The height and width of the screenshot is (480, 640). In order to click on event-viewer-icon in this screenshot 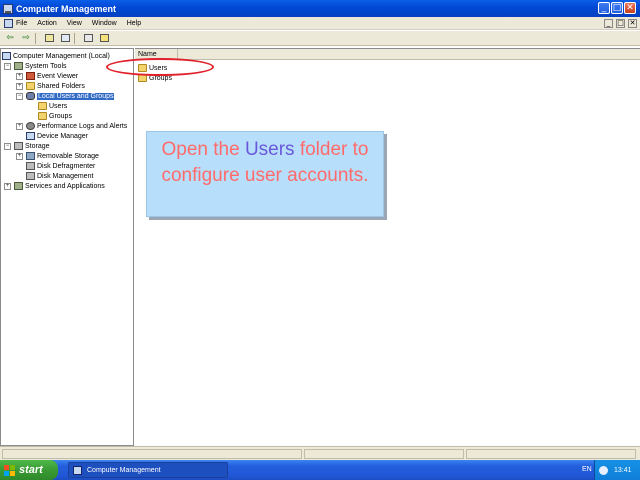, I will do `click(30, 76)`.